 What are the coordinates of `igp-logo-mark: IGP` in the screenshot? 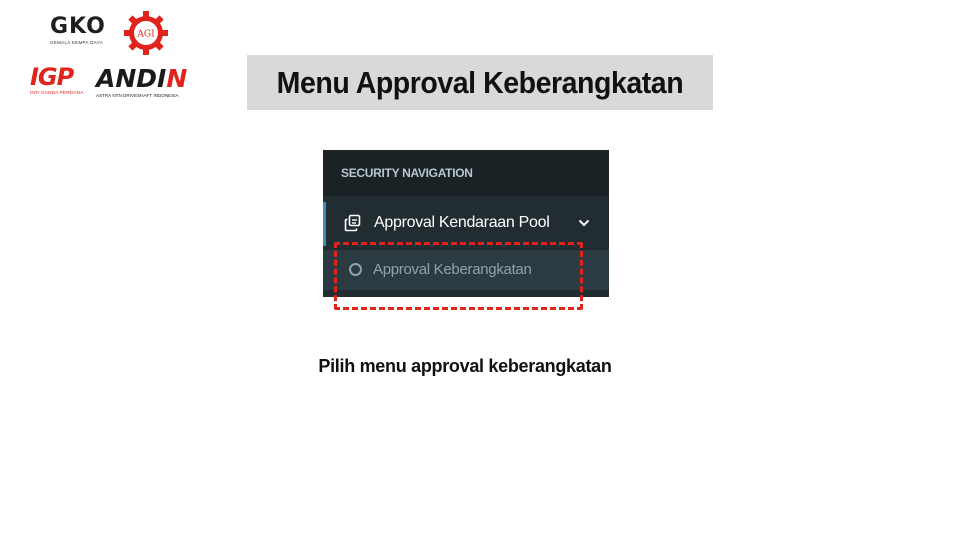 It's located at (52, 77).